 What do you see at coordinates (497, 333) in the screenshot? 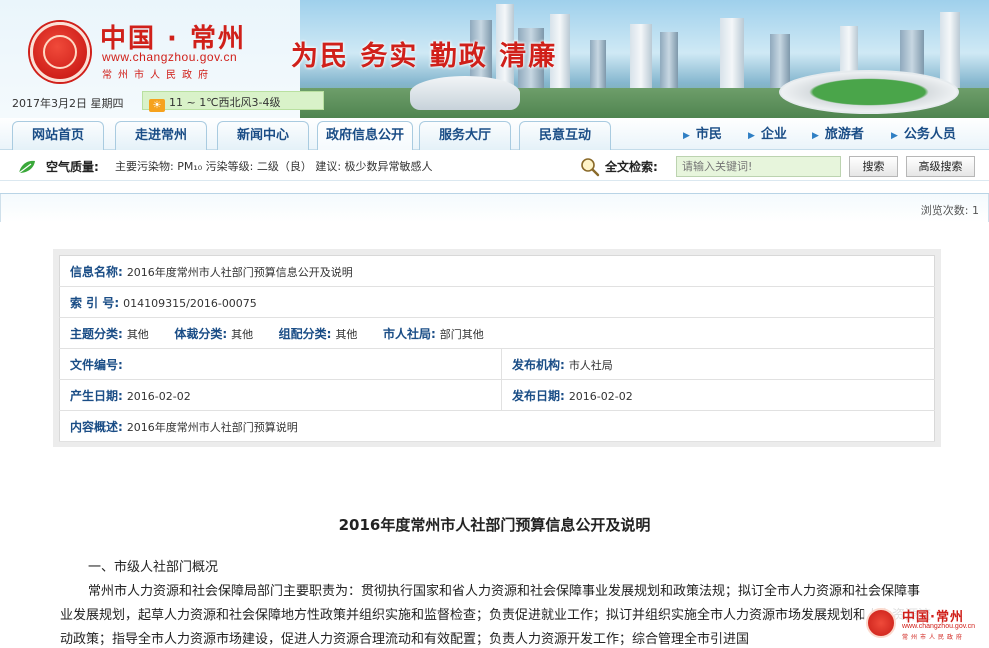
I see `info-row-categories: 主题分类: 其他 体裁分类: 其他 组配分类: 其他 市人社局: 部门其他` at bounding box center [497, 333].